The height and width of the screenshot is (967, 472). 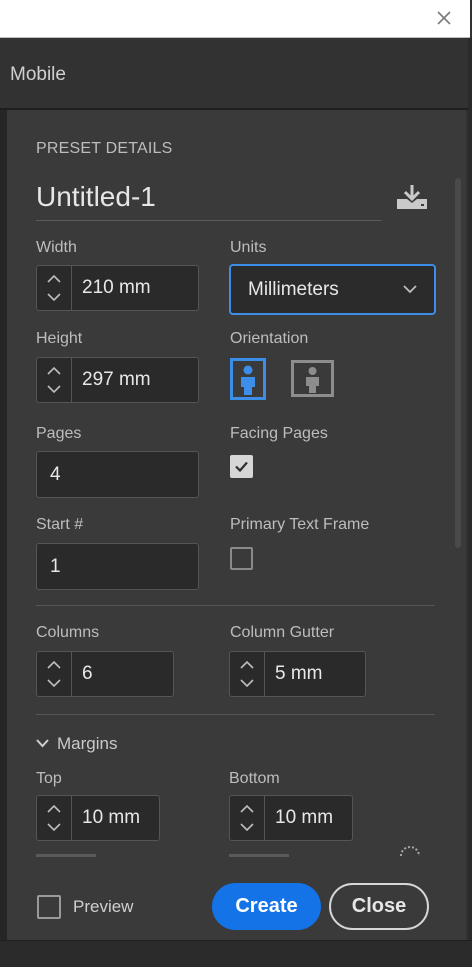 I want to click on margin-top-label: Top, so click(x=49, y=778).